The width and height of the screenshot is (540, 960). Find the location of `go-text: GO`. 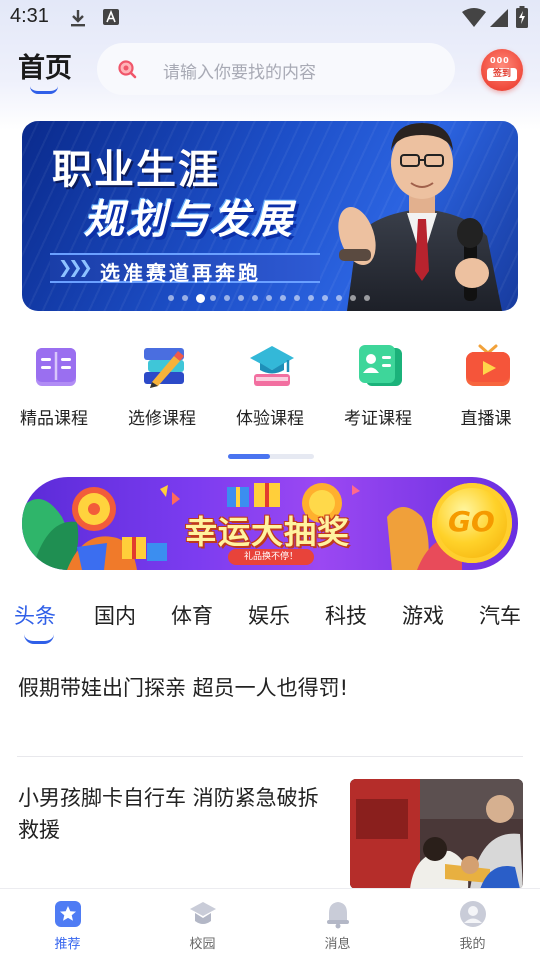

go-text: GO is located at coordinates (471, 521).